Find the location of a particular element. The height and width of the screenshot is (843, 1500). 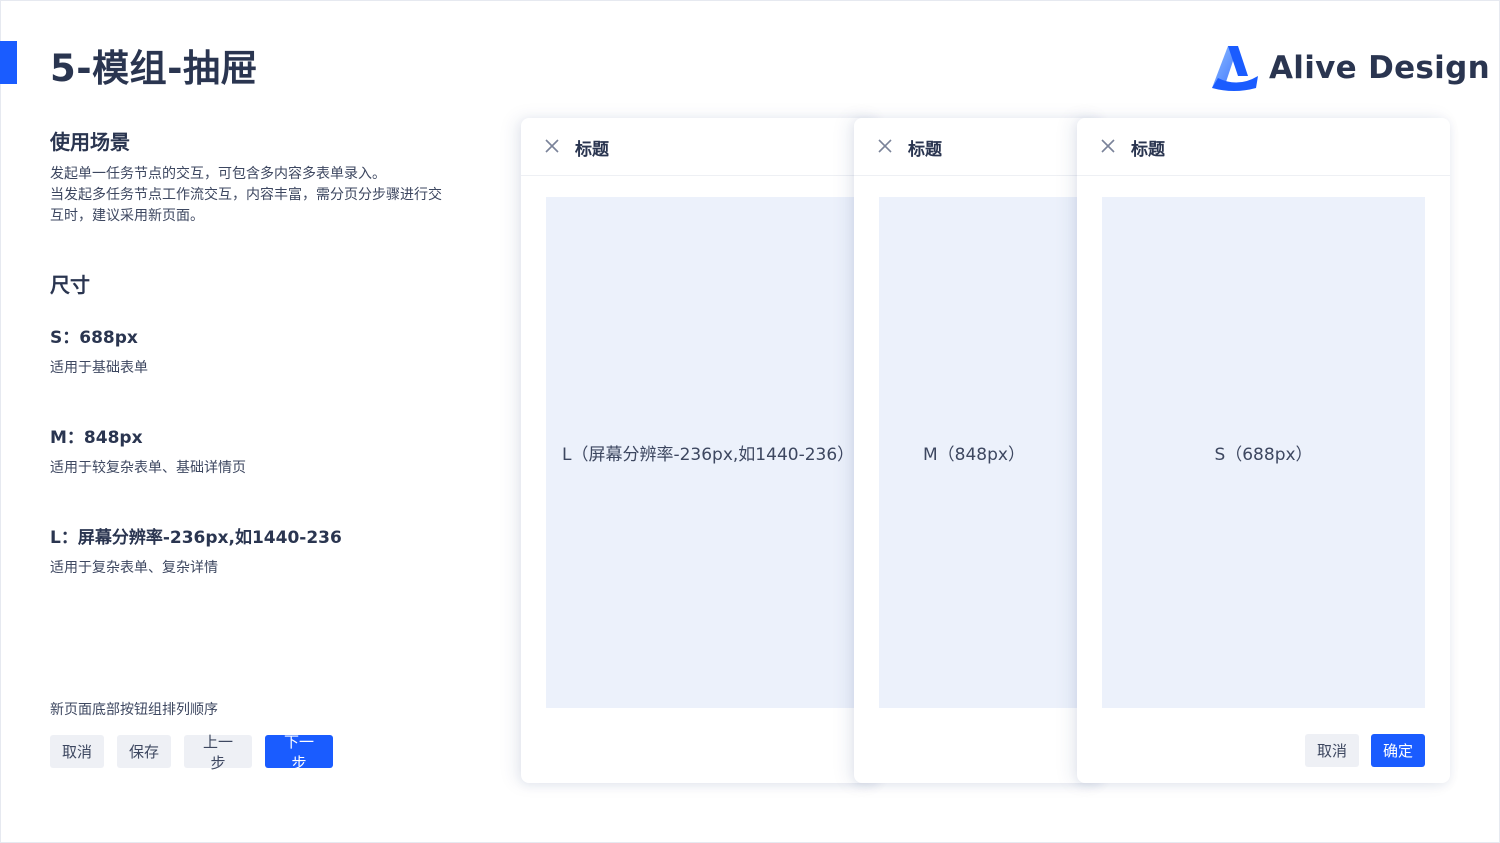

page-button-group: 取消 保存 上一步 下一步 is located at coordinates (191, 752).